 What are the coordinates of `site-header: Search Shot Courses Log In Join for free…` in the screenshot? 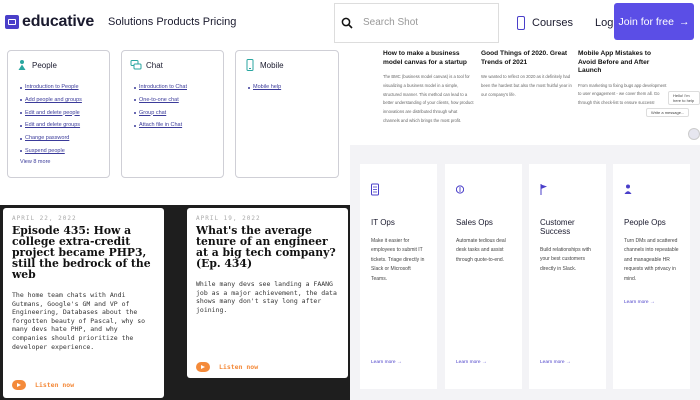 It's located at (517, 22).